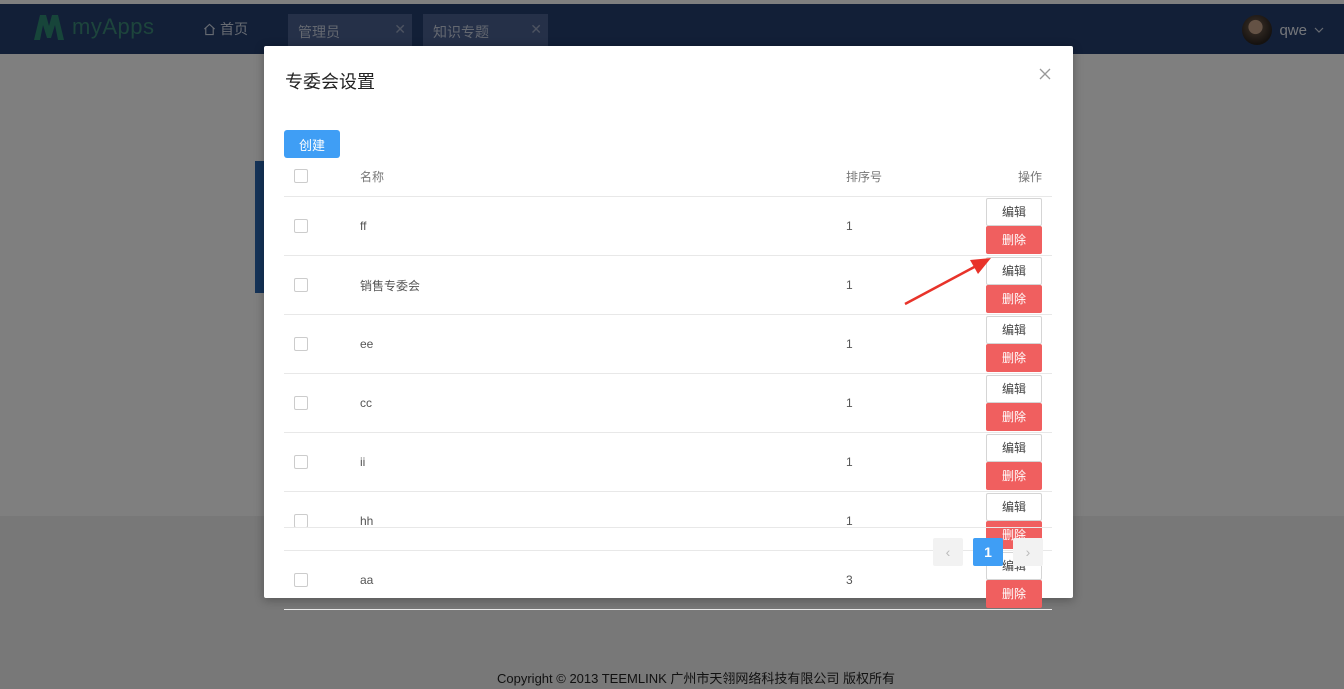 This screenshot has height=689, width=1344. I want to click on page-current-button: 1, so click(988, 552).